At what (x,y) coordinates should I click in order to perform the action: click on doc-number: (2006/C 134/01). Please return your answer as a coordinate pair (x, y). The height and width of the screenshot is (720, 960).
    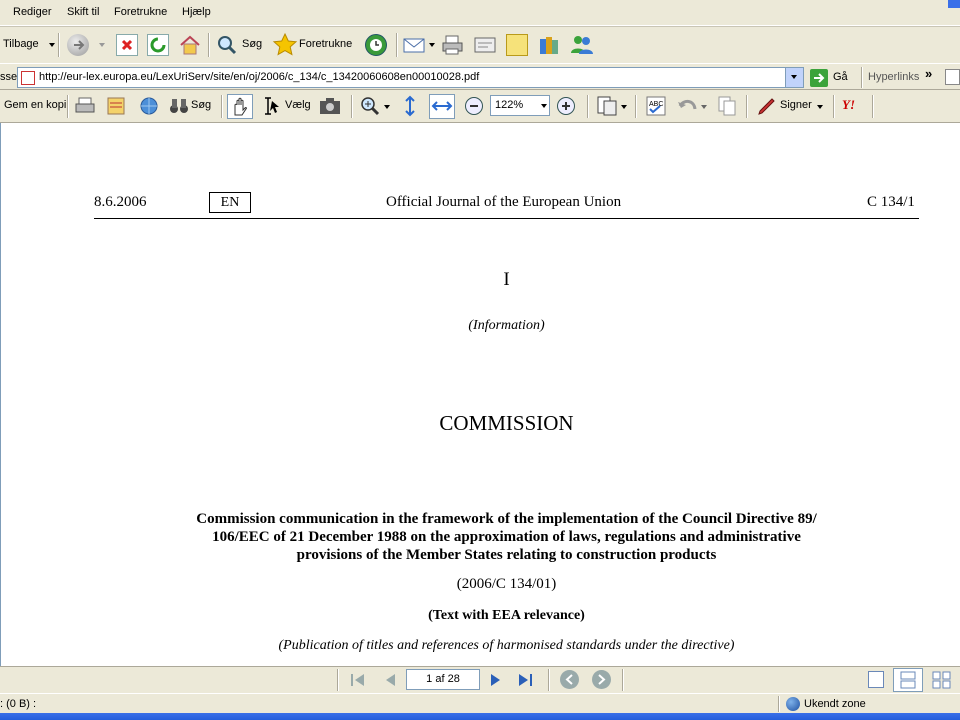
    Looking at the image, I should click on (506, 584).